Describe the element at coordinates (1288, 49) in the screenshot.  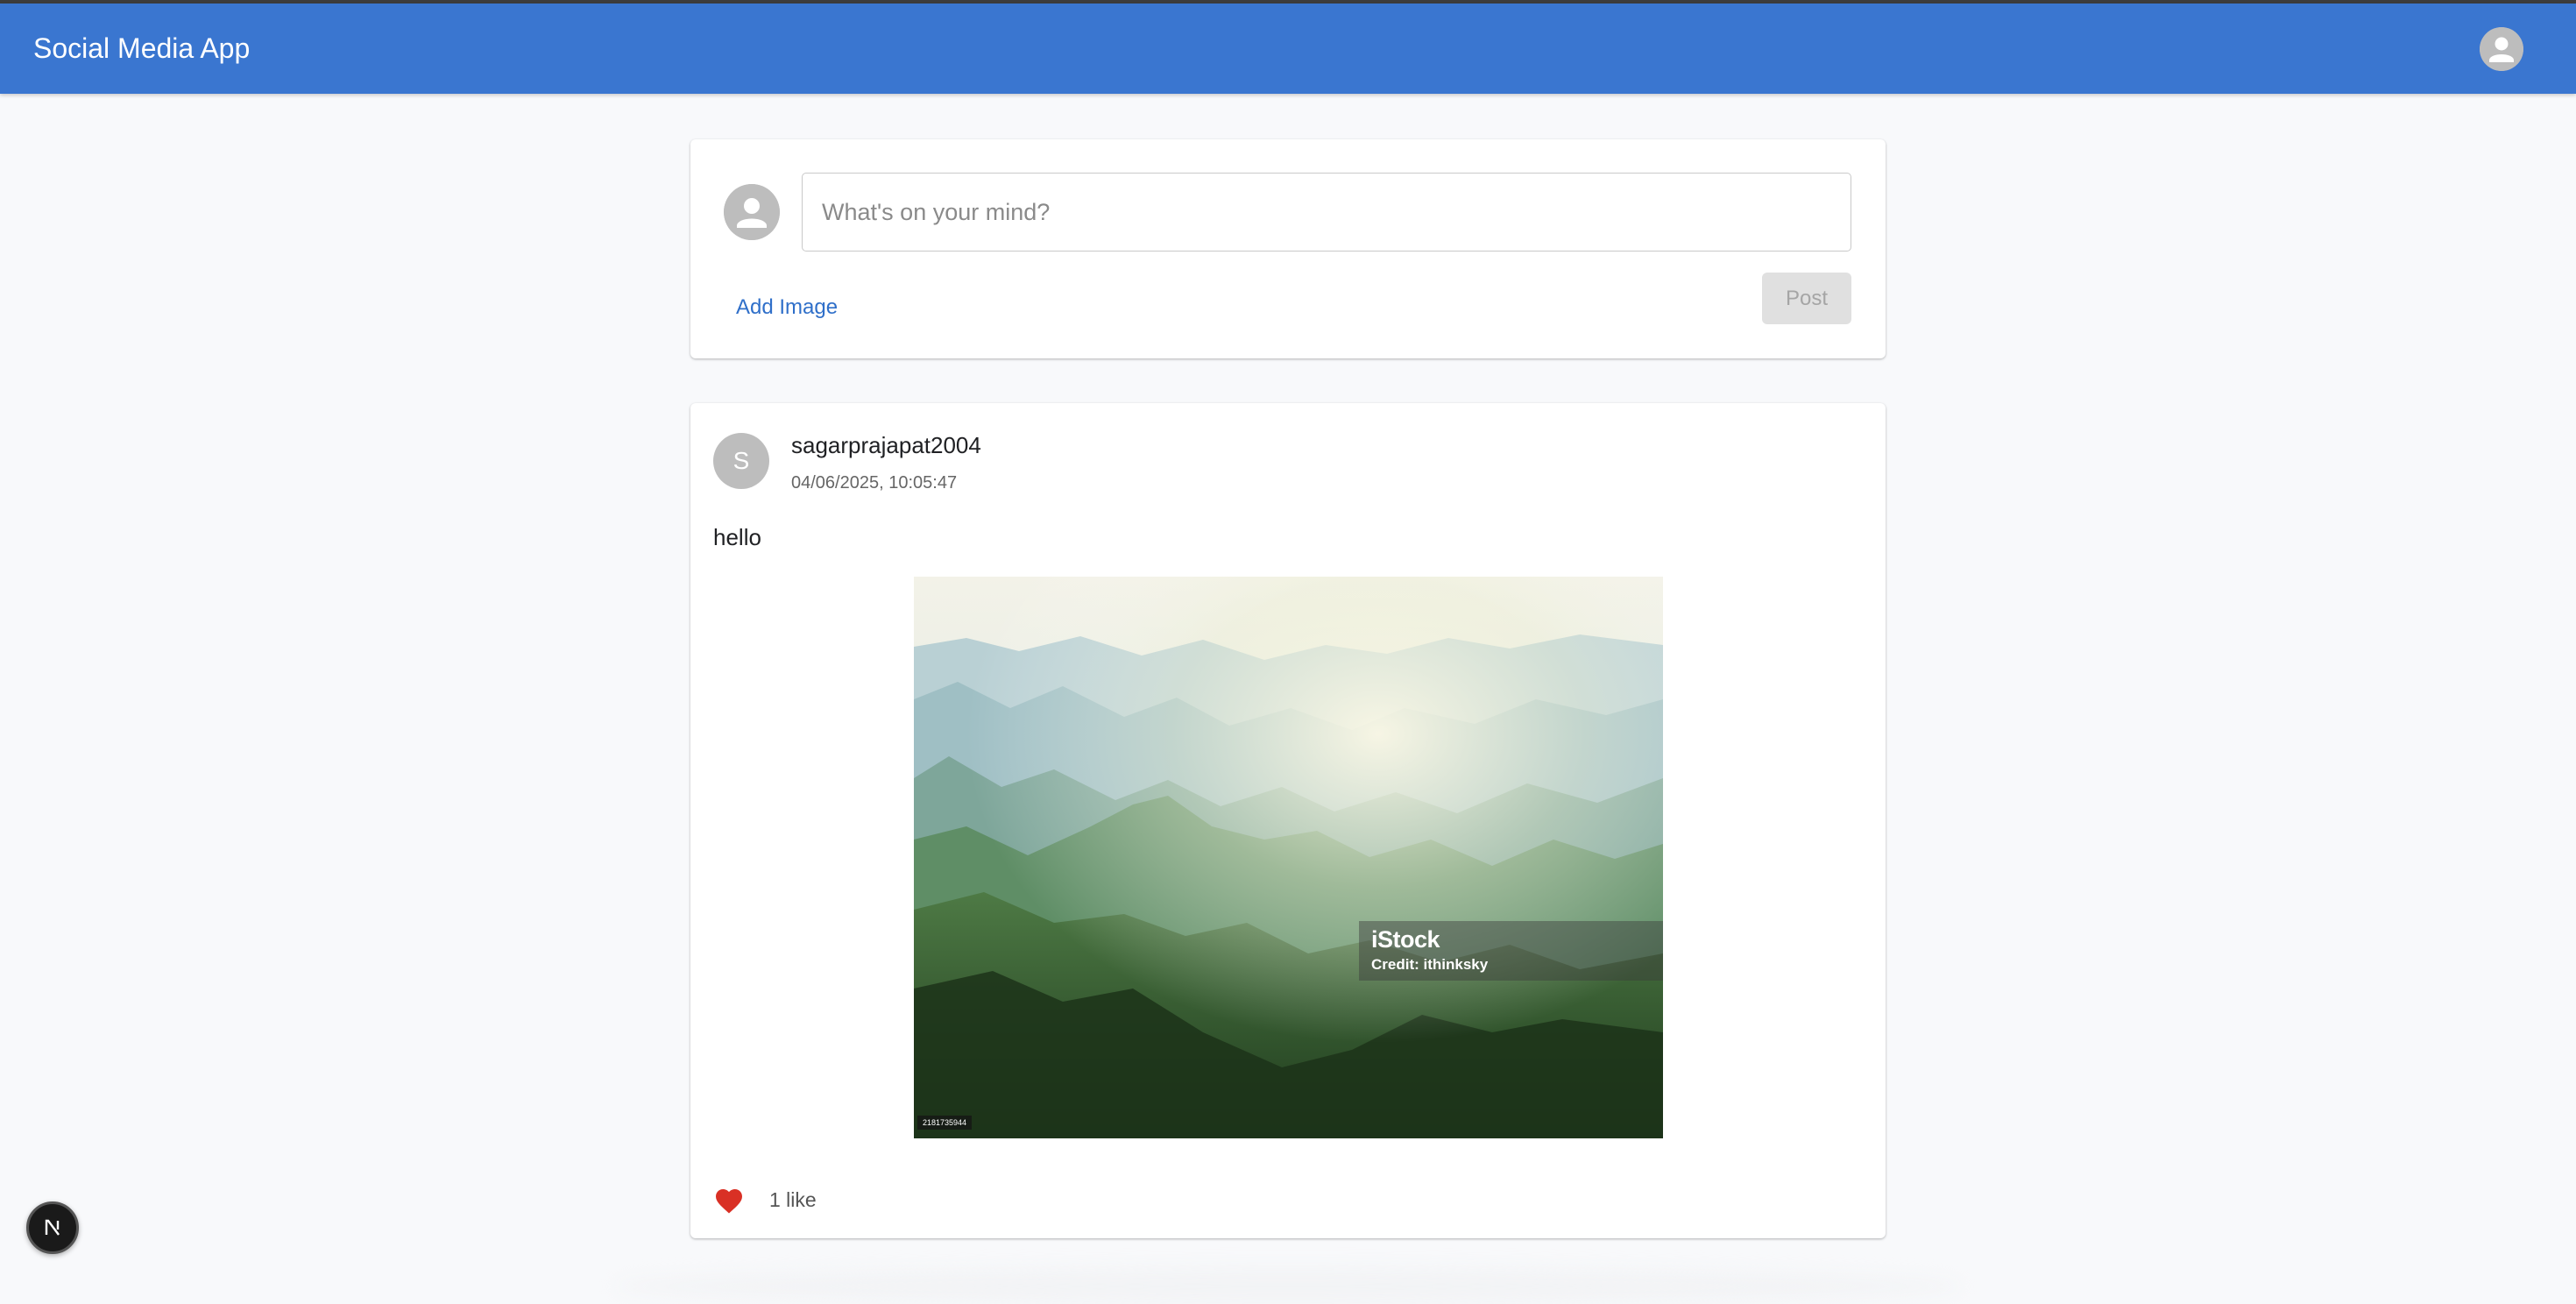
I see `app-bar: Social Media App` at that location.